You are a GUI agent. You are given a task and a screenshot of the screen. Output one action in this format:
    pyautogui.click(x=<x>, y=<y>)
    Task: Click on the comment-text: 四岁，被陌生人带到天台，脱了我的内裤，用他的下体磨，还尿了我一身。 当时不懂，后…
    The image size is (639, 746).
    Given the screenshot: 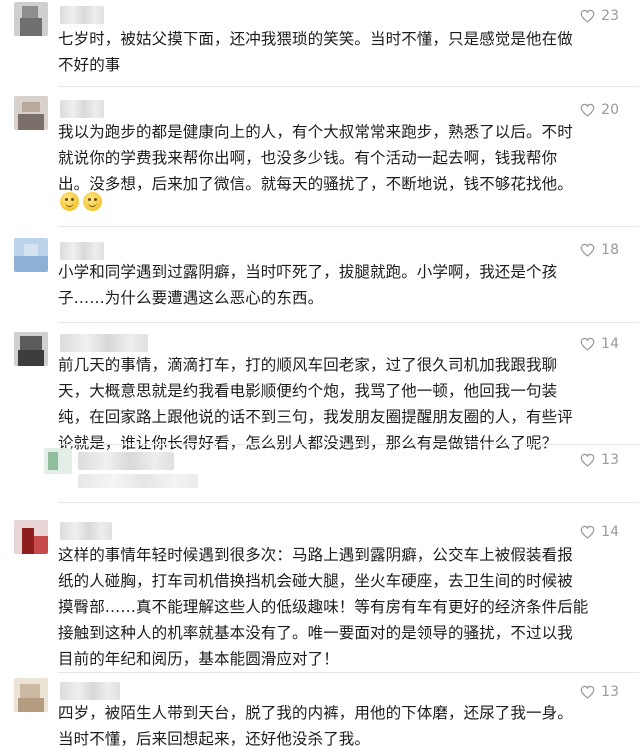 What is the action you would take?
    pyautogui.click(x=315, y=725)
    